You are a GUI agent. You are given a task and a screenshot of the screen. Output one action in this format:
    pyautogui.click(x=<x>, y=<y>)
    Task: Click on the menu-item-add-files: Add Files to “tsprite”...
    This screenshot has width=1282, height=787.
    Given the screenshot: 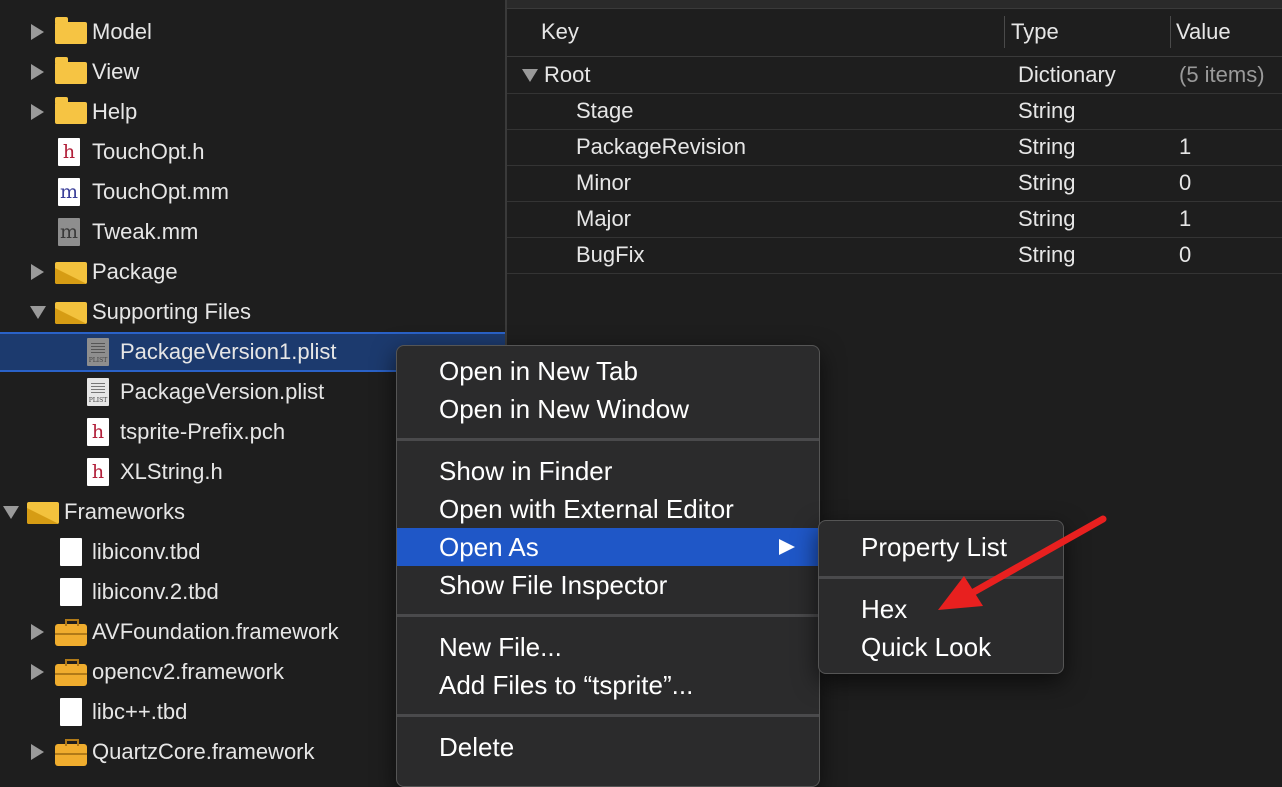 What is the action you would take?
    pyautogui.click(x=608, y=685)
    